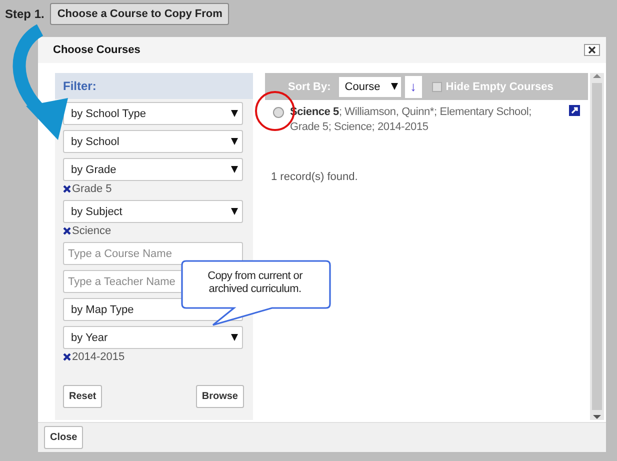 The width and height of the screenshot is (617, 461). I want to click on callout-text: Copy from current or archived curriculum., so click(255, 283).